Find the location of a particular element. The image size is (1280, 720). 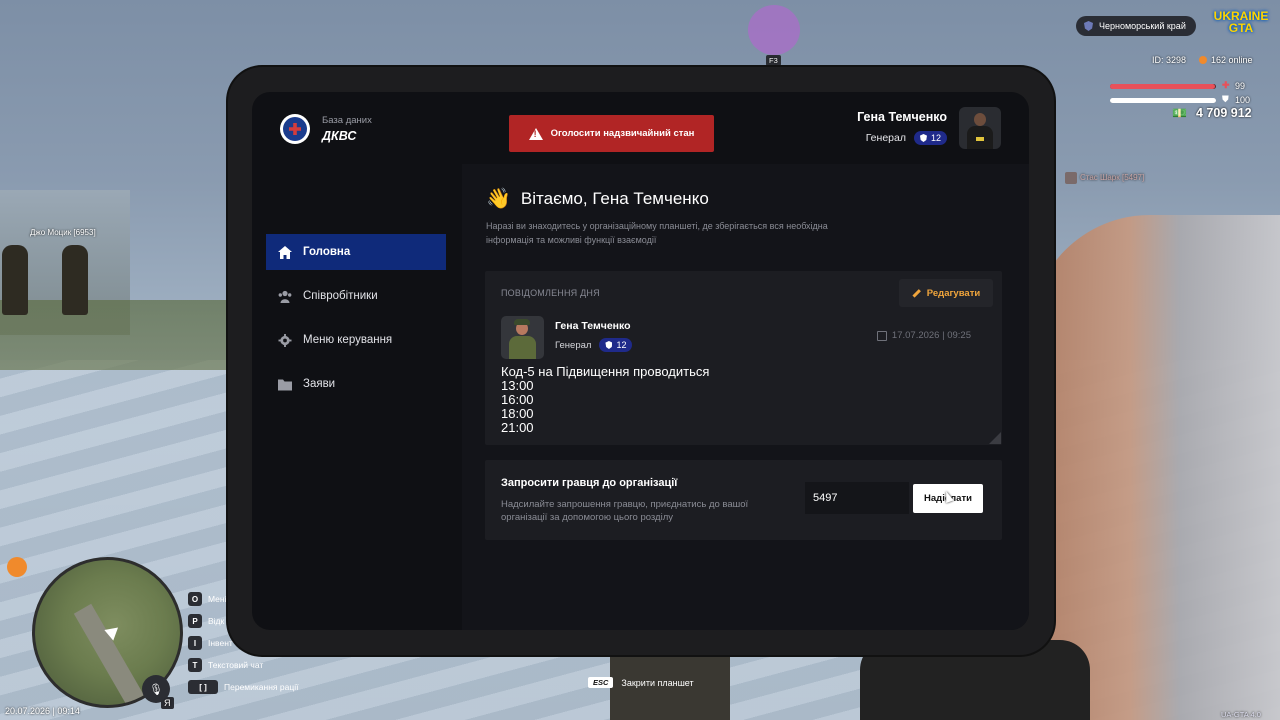

sidebar-item-label: Меню керування is located at coordinates (348, 340).